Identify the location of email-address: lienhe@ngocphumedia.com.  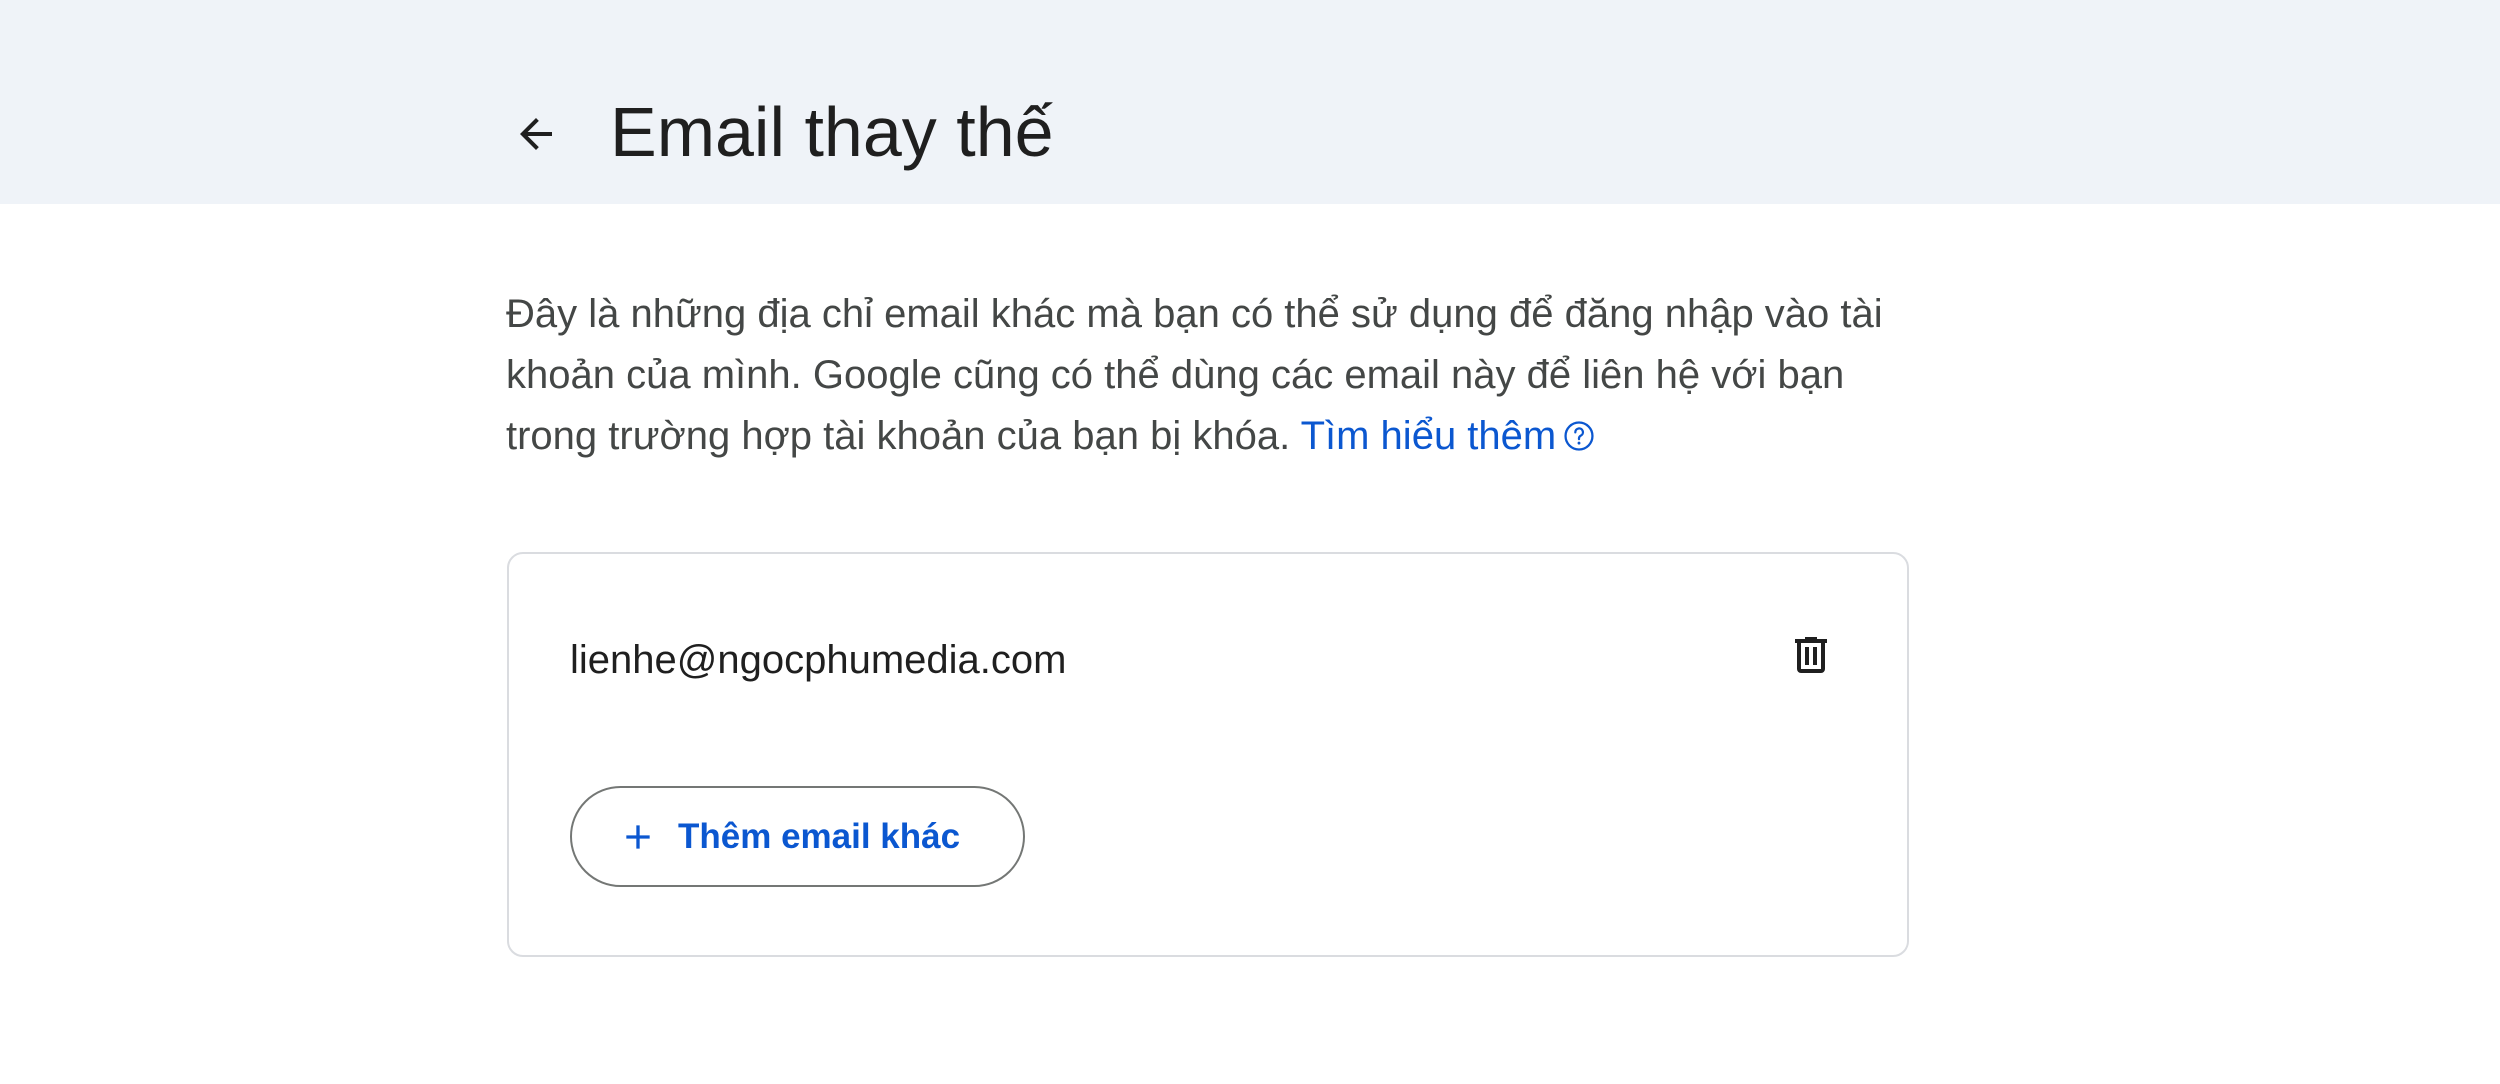
(818, 660).